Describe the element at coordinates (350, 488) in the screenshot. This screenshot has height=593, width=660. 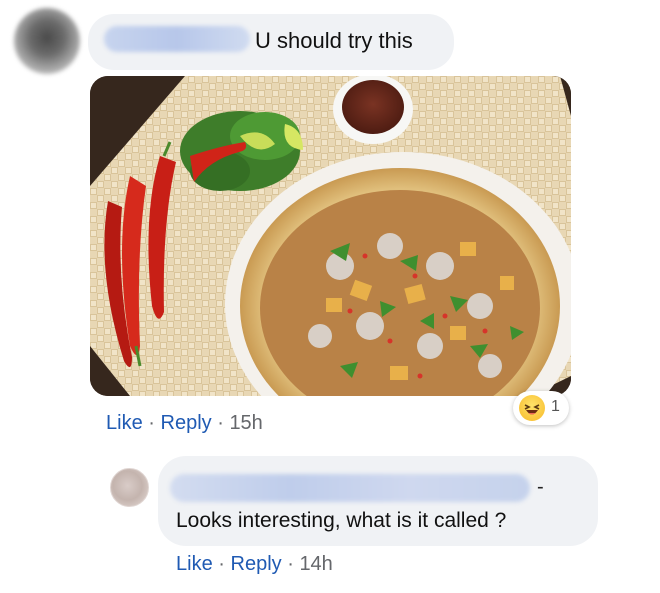
I see `replier-name-blurred` at that location.